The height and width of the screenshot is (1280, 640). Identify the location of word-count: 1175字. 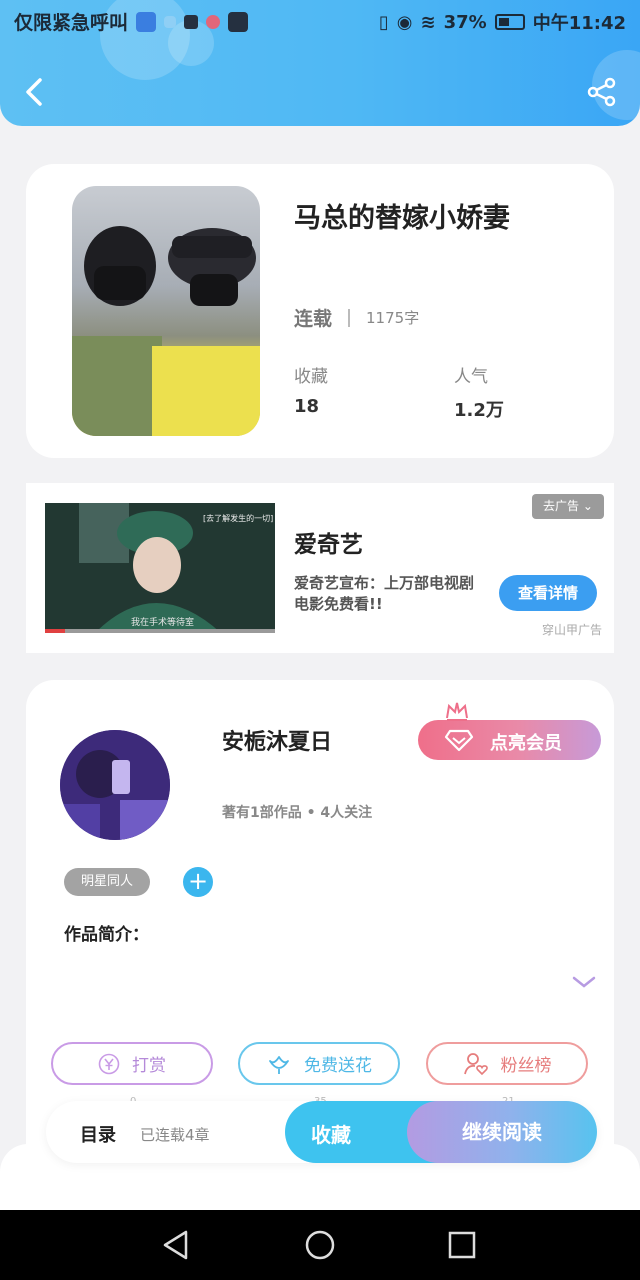
(393, 318).